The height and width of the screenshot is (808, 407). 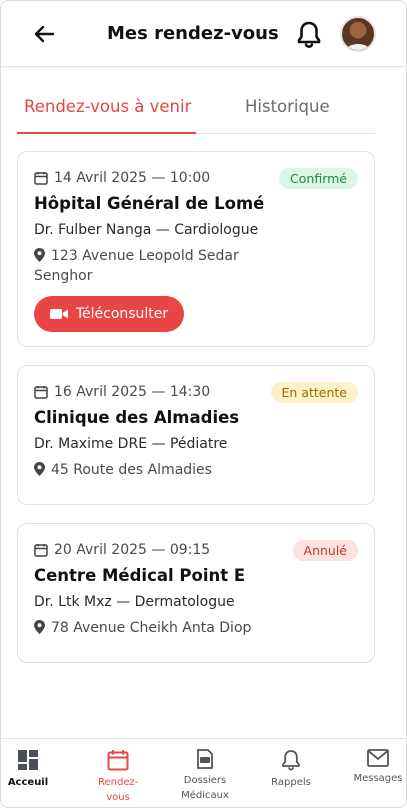 I want to click on user-avatar, so click(x=358, y=34).